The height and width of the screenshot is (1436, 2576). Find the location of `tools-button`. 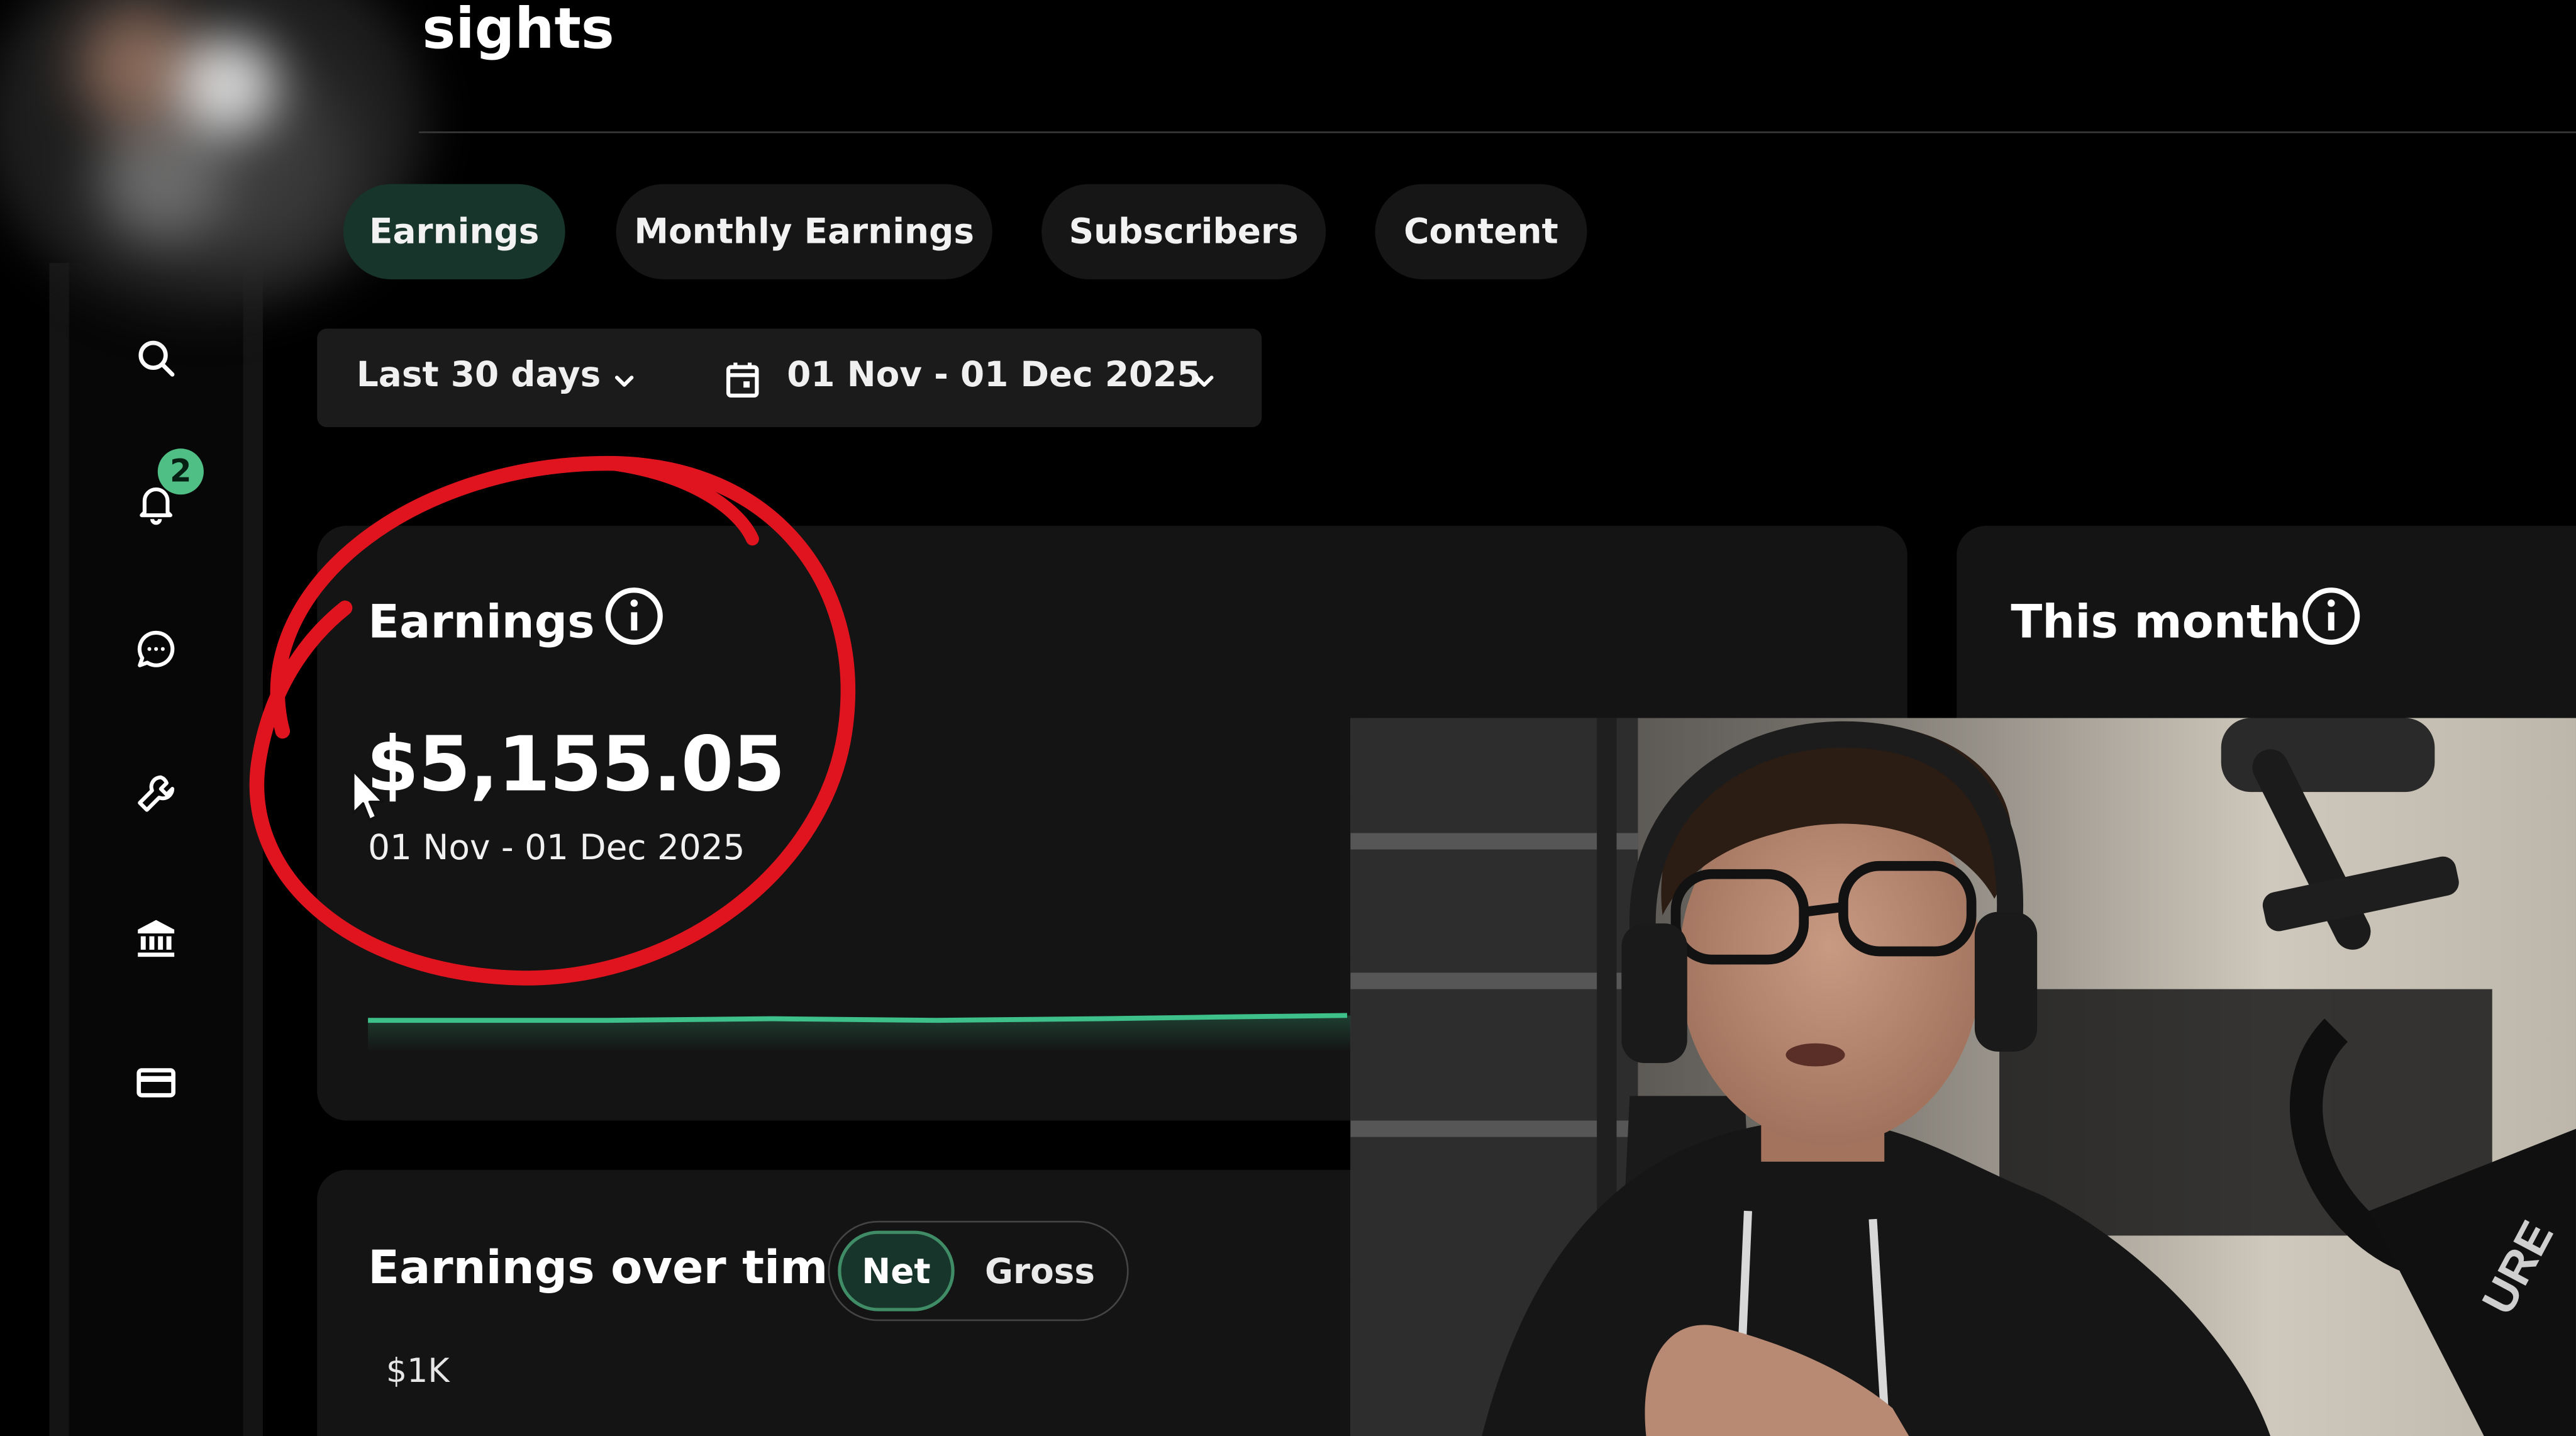

tools-button is located at coordinates (156, 793).